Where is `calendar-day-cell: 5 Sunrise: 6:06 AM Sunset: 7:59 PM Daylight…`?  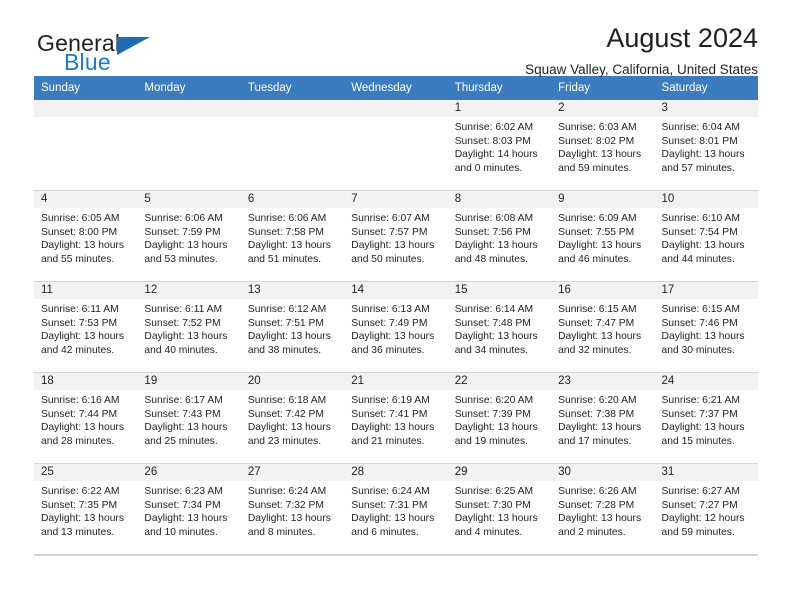
calendar-day-cell: 5 Sunrise: 6:06 AM Sunset: 7:59 PM Daylight… is located at coordinates (189, 236).